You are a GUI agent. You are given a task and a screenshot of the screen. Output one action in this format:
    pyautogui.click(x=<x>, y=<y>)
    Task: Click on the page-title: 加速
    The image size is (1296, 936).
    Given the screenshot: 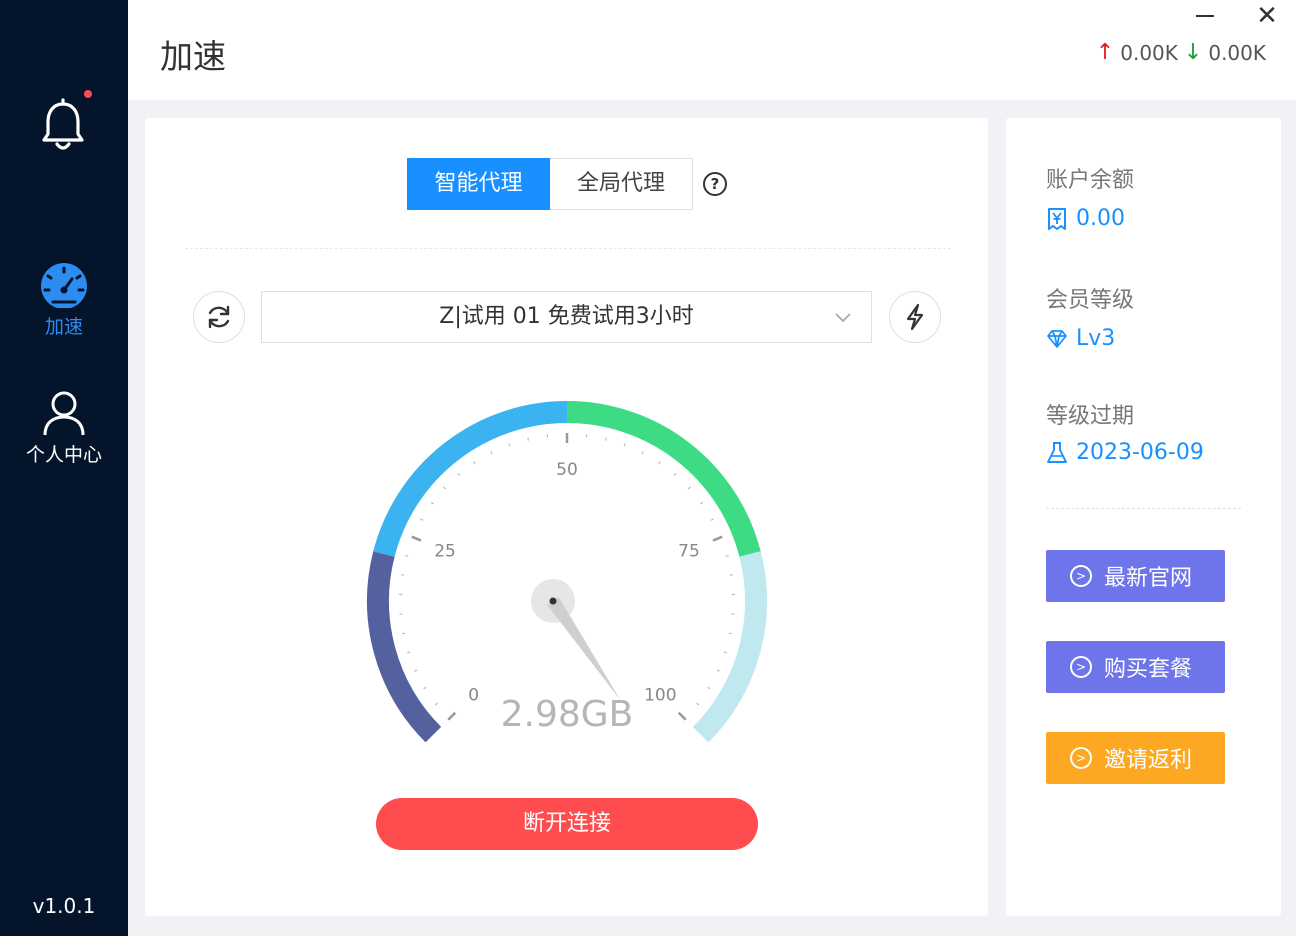 What is the action you would take?
    pyautogui.click(x=193, y=56)
    